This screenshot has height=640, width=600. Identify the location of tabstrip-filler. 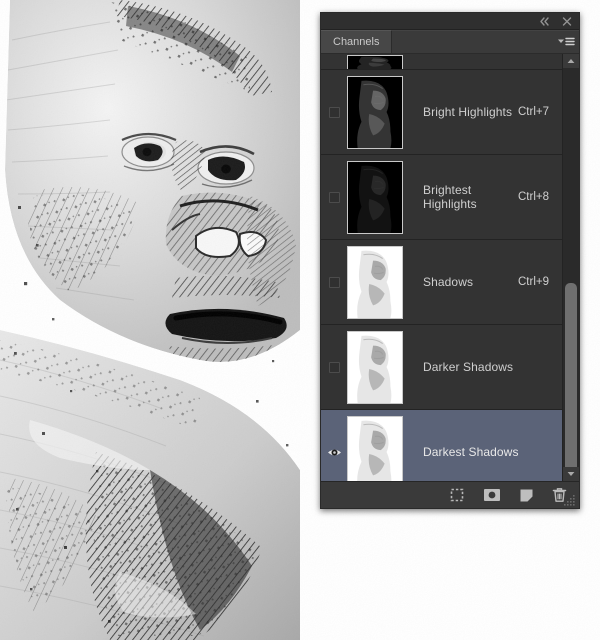
(472, 41).